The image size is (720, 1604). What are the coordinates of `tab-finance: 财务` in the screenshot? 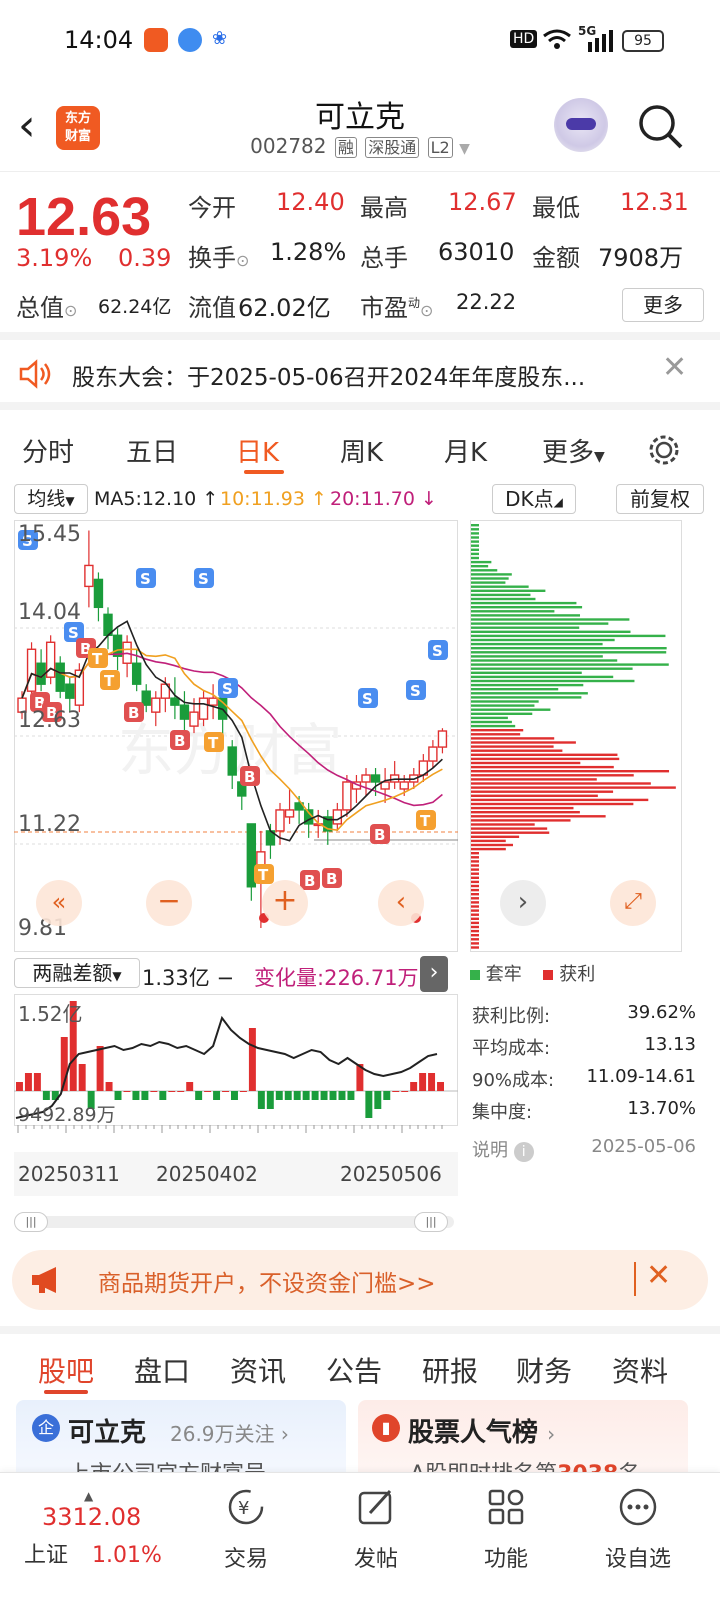 It's located at (544, 1370).